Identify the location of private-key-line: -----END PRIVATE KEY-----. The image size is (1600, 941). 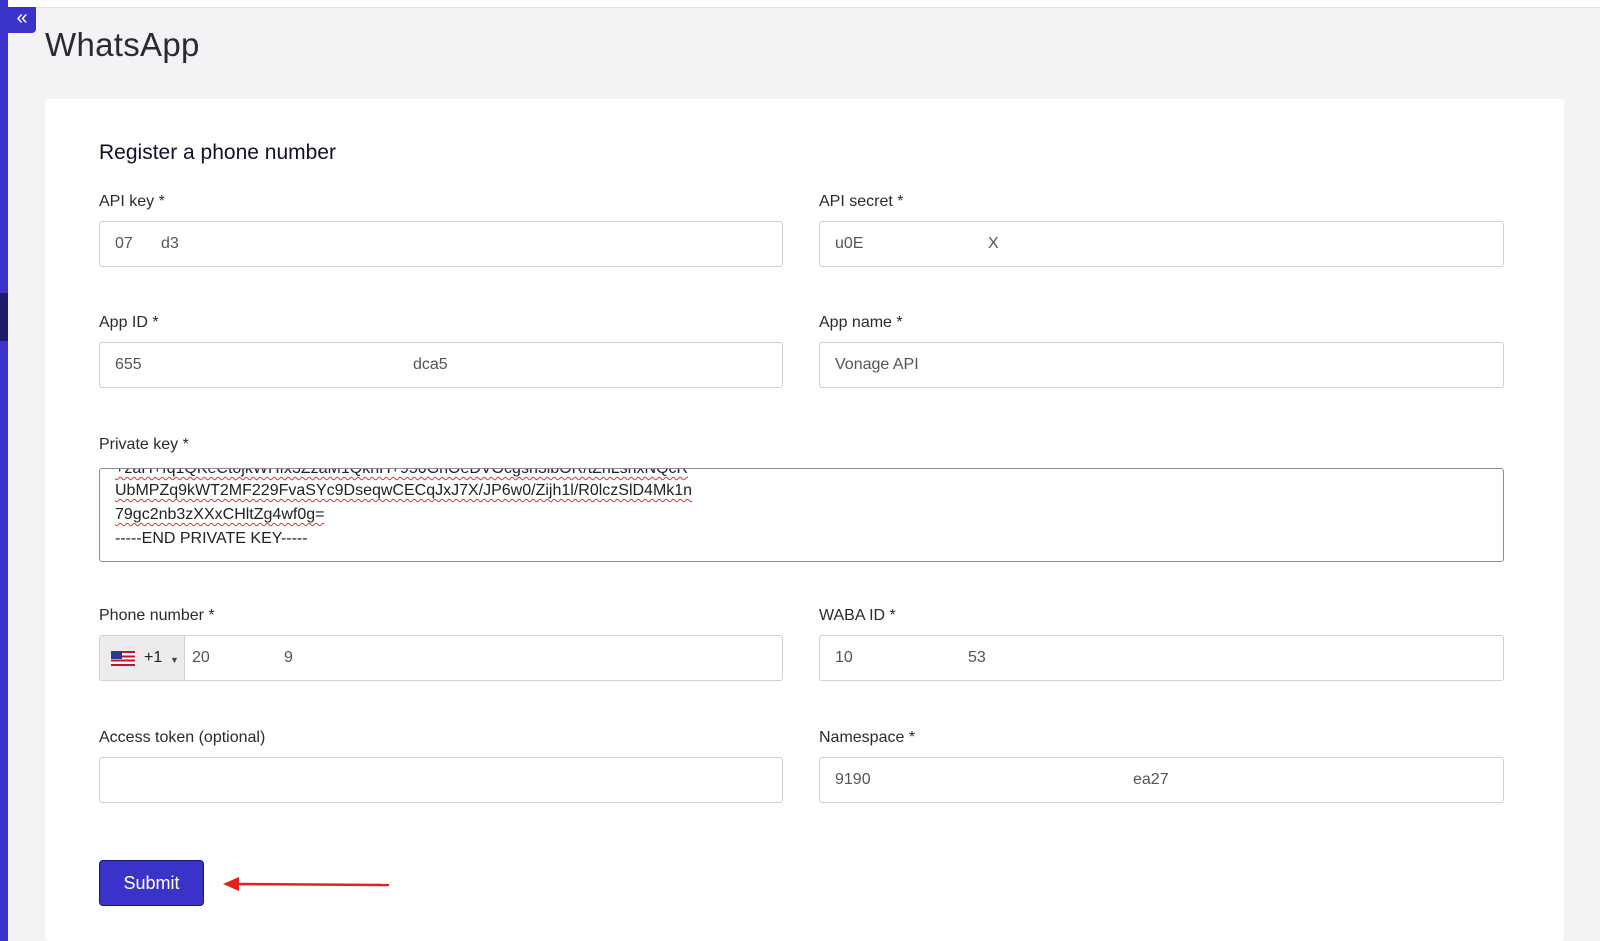
(211, 538).